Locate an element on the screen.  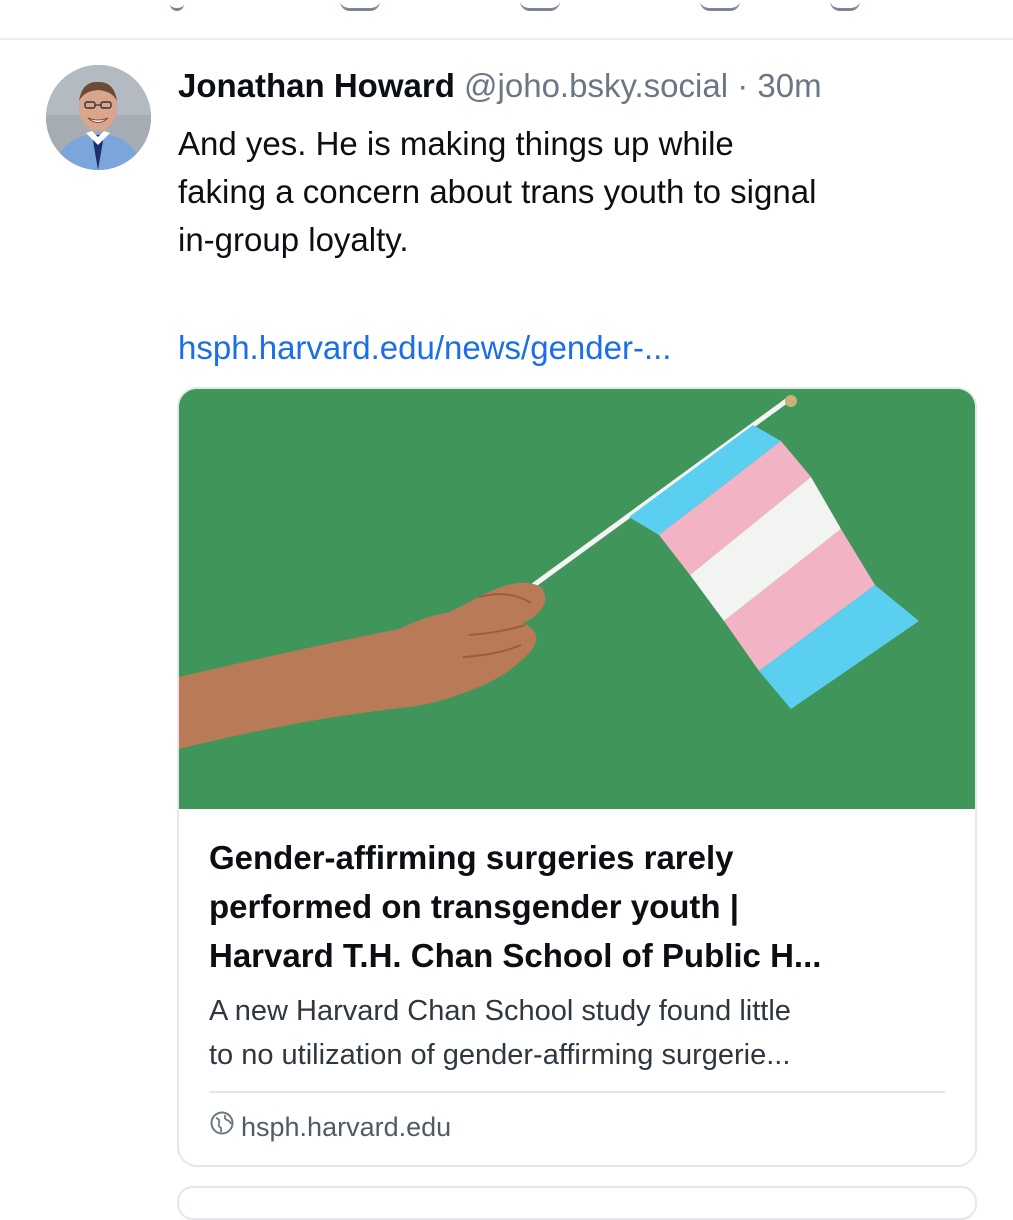
post-header: Jonathan Howard @joho.bsky.social · 30m is located at coordinates (500, 86).